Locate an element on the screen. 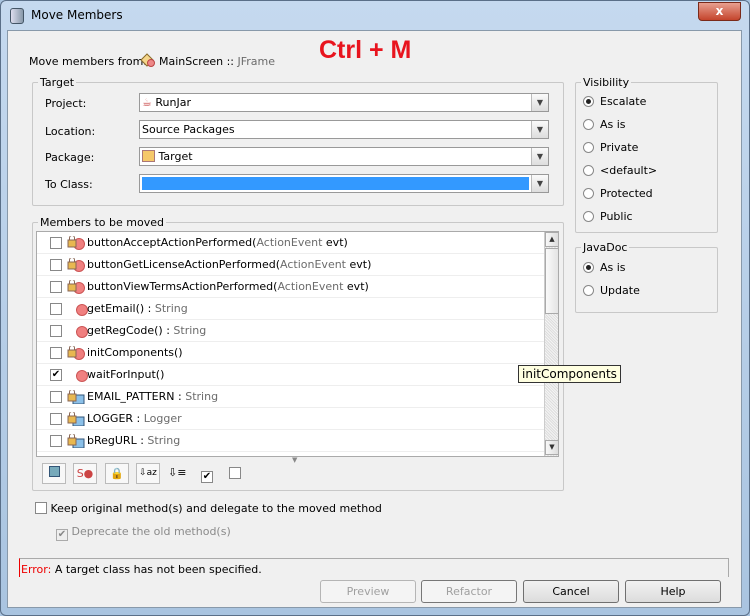  member-row: getEmail() : String is located at coordinates (290, 309).